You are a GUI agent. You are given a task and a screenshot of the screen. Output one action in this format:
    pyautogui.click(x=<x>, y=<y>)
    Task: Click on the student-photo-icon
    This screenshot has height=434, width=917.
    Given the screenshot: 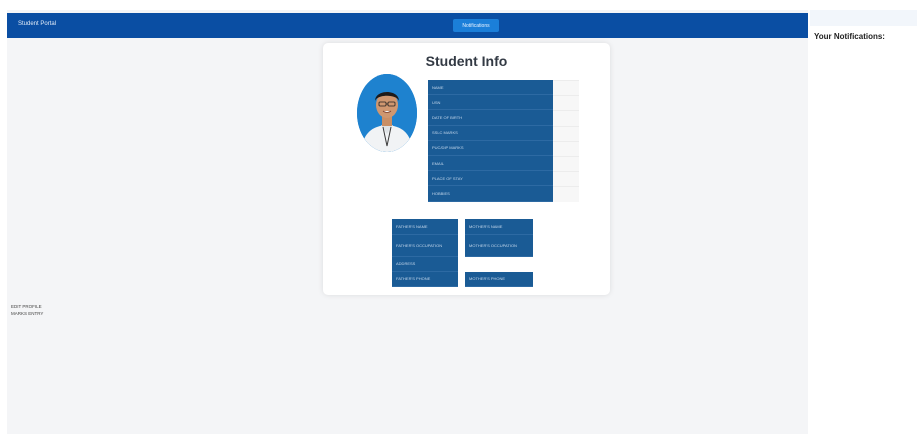 What is the action you would take?
    pyautogui.click(x=387, y=113)
    